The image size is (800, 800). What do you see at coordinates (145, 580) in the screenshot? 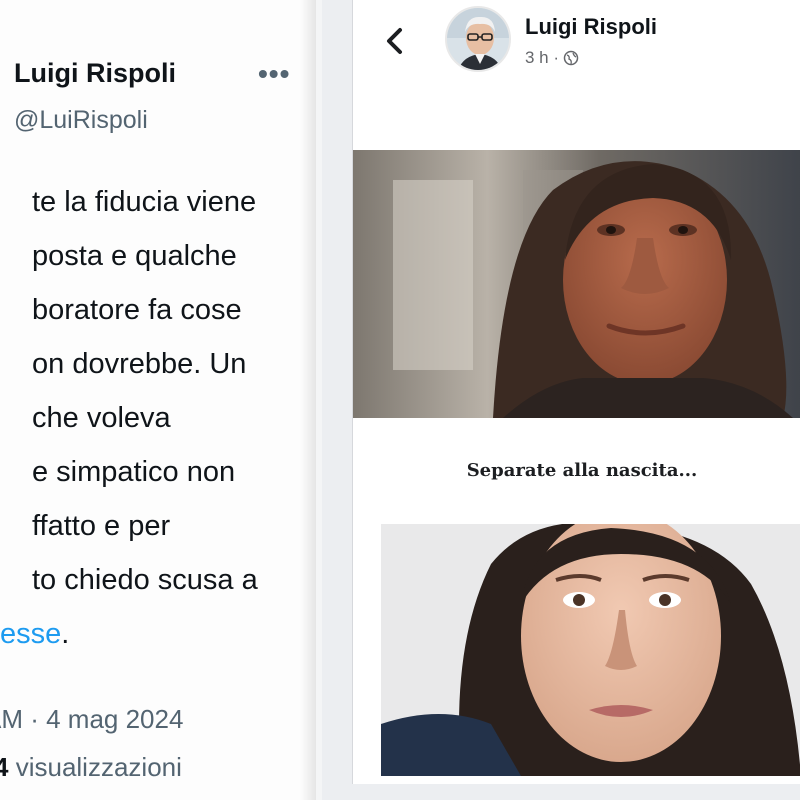
I see `tweet-text-line: to chiedo scusa a` at bounding box center [145, 580].